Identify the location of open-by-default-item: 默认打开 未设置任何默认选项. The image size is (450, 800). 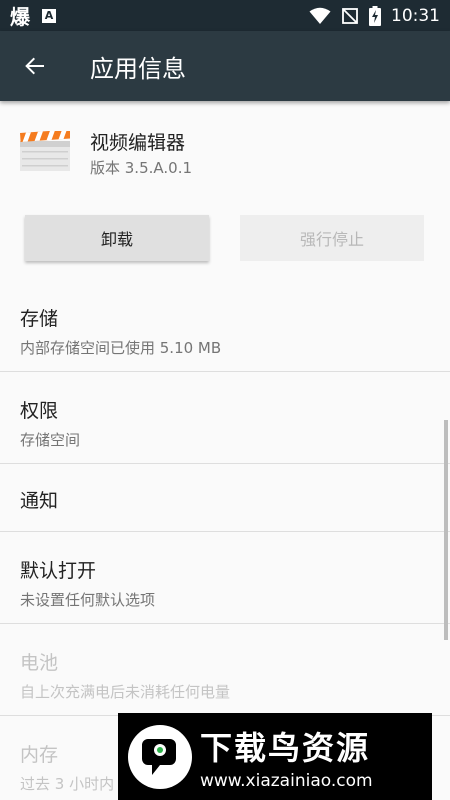
(225, 578).